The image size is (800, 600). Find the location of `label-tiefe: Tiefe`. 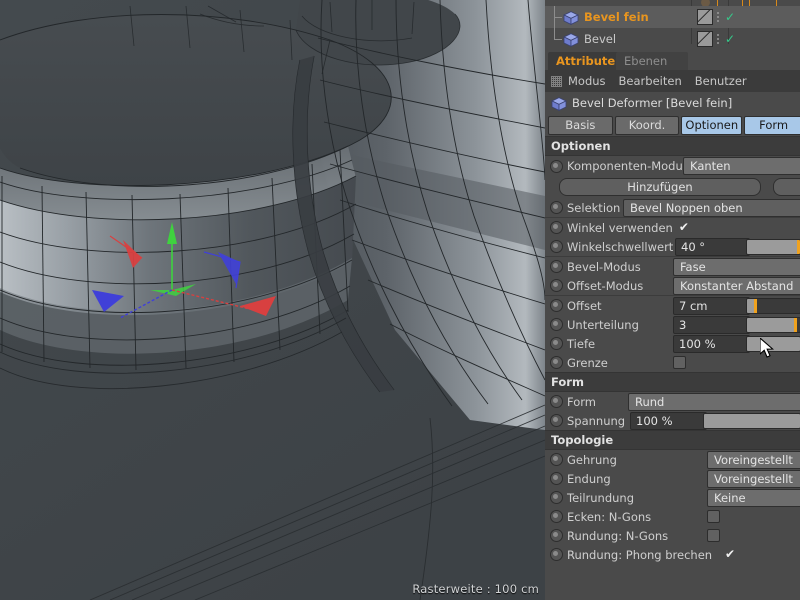

label-tiefe: Tiefe is located at coordinates (581, 343).